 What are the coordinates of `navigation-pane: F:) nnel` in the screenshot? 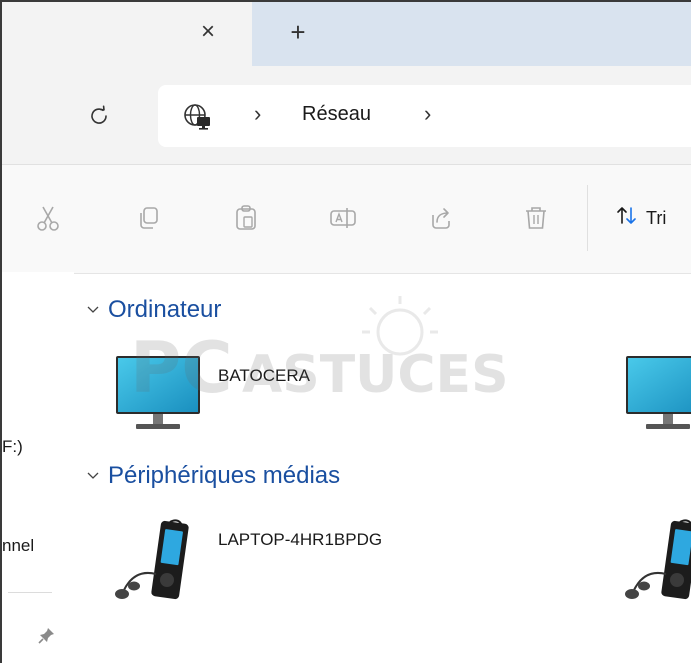 It's located at (38, 467).